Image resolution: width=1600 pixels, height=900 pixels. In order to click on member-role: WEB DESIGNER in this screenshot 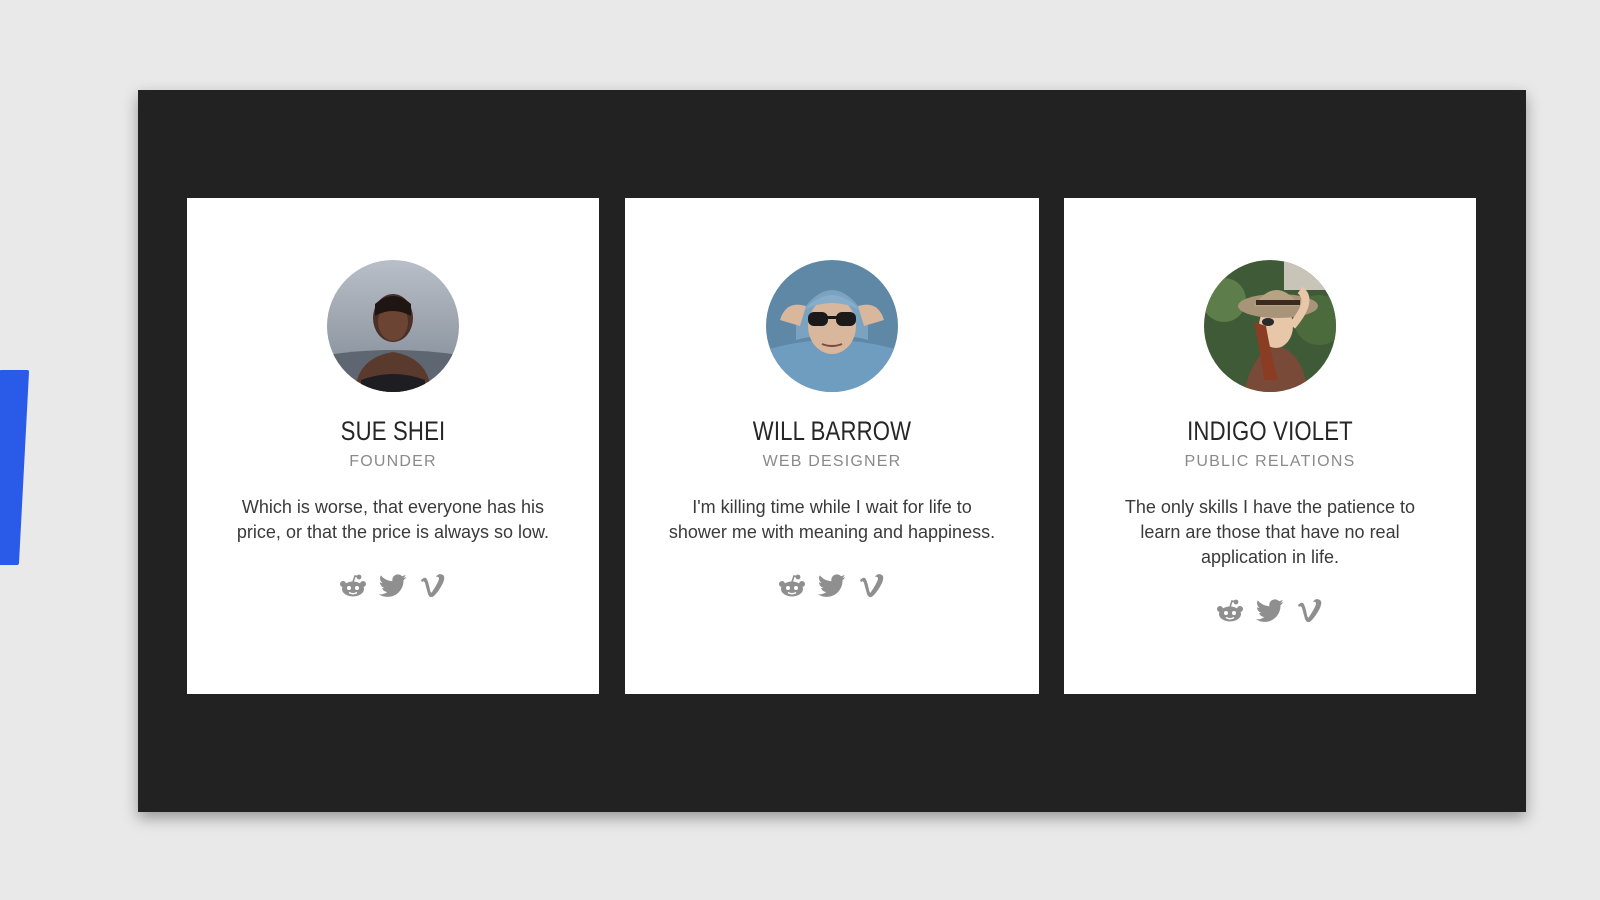, I will do `click(832, 461)`.